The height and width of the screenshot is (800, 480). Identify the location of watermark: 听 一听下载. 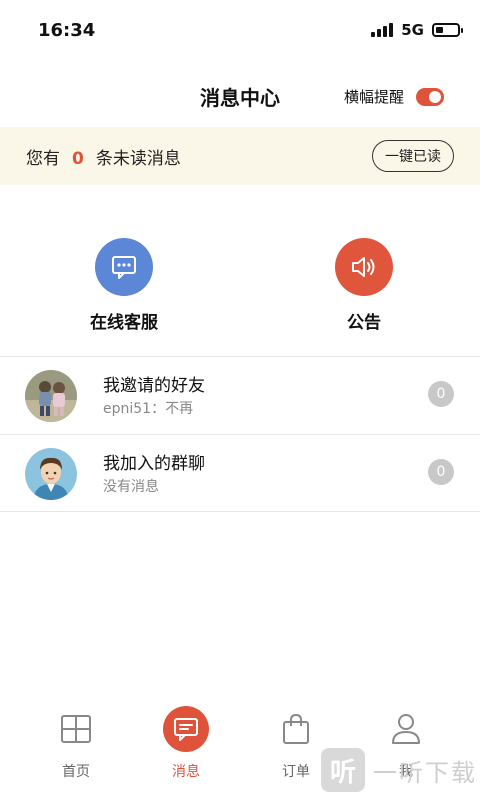
(397, 770).